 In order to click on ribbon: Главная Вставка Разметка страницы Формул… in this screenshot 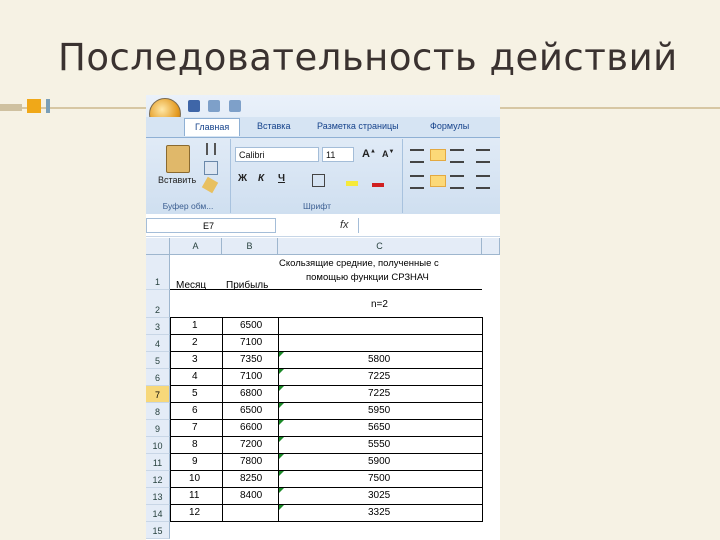, I will do `click(323, 154)`.